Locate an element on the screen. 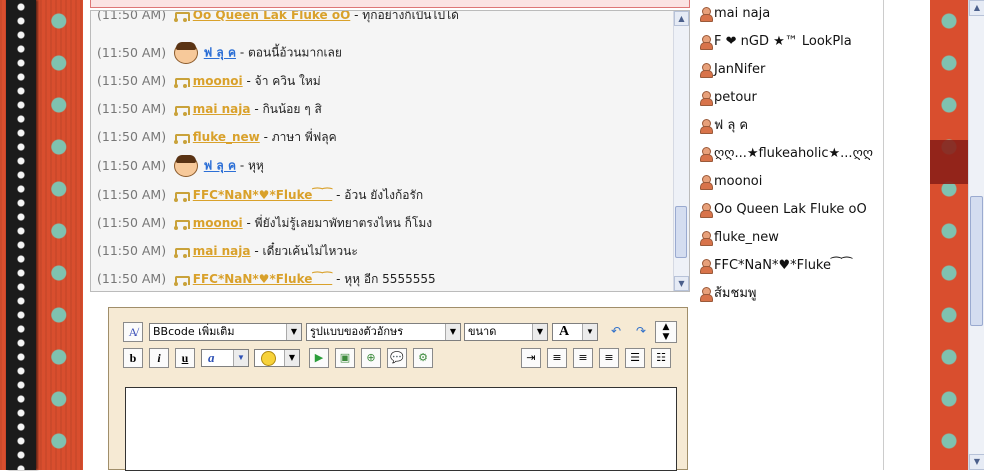 The height and width of the screenshot is (471, 984). page-scrollbar: ▲ ▼ is located at coordinates (976, 235).